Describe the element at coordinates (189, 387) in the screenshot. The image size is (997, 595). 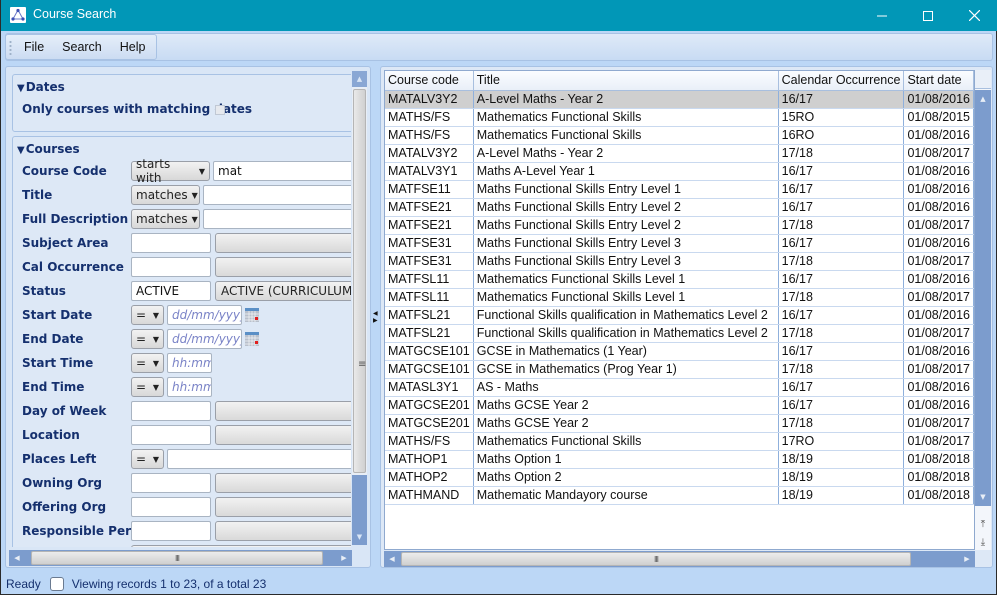
I see `end-time-input: hh:mm` at that location.